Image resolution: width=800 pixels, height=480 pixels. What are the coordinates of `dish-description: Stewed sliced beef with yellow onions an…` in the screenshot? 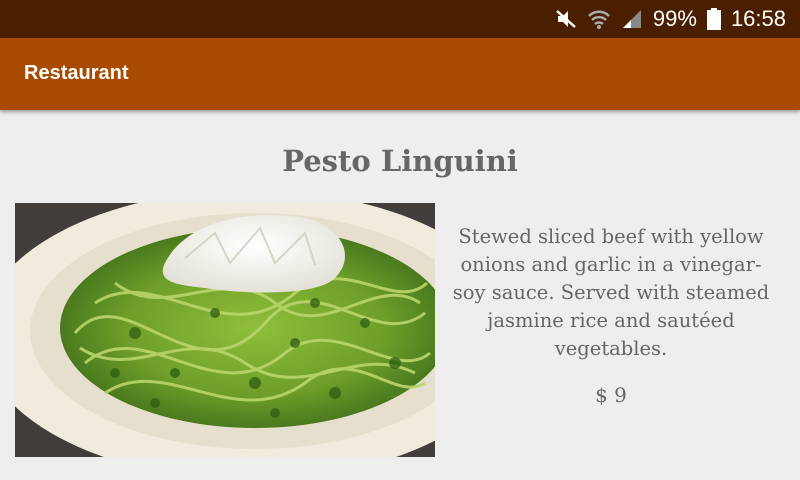 It's located at (611, 292).